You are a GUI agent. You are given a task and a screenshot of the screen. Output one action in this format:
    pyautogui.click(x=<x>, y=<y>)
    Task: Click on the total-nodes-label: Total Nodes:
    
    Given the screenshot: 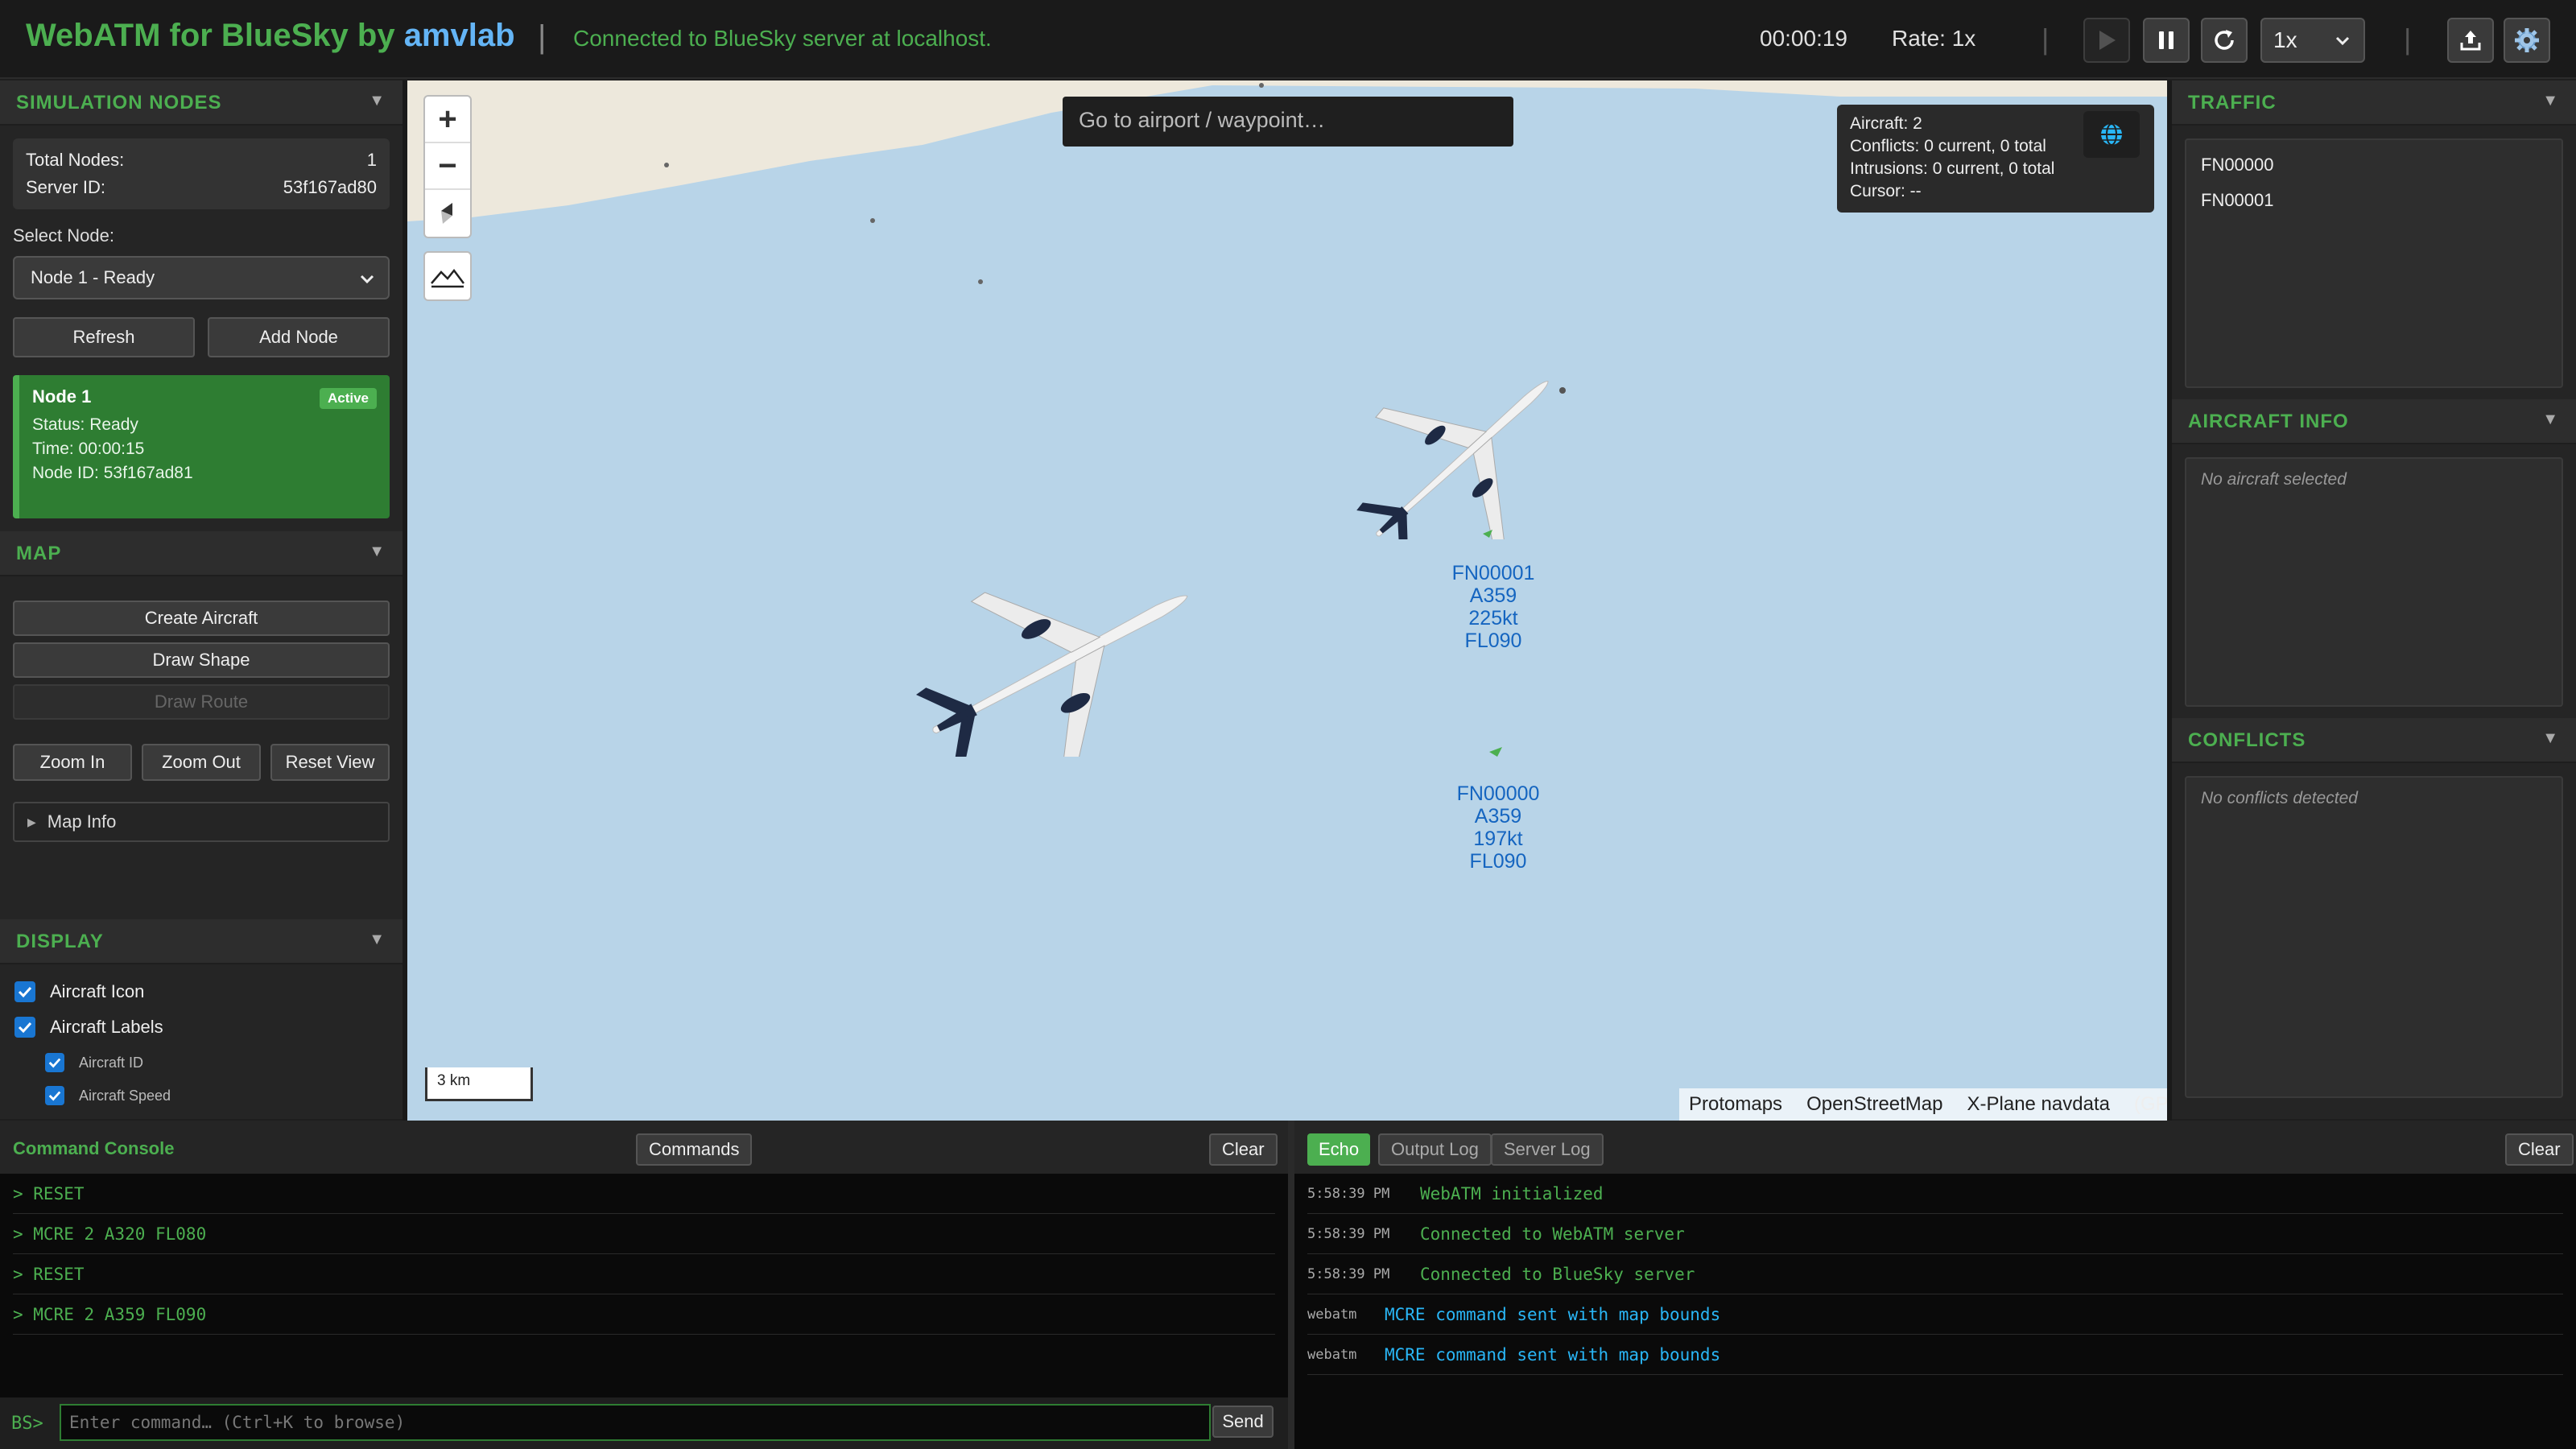 What is the action you would take?
    pyautogui.click(x=75, y=160)
    